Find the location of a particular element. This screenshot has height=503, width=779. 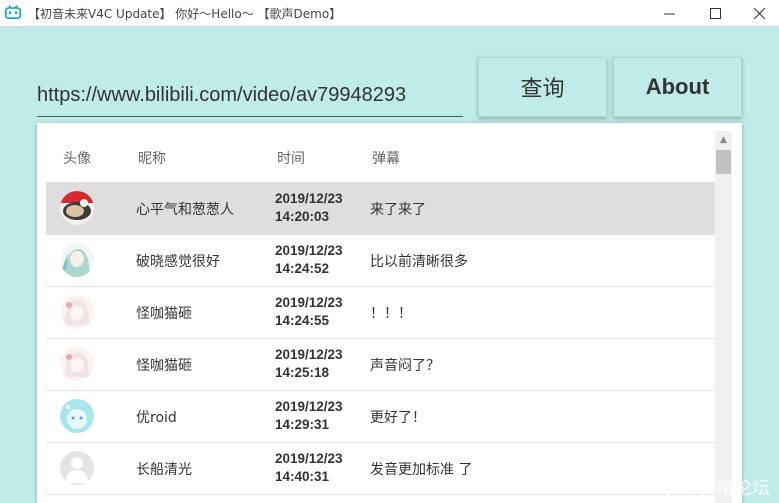

clock-time: 14:24:52 is located at coordinates (302, 268).